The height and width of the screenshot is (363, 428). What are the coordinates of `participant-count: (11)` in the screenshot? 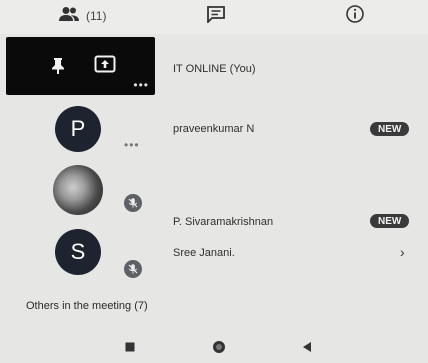 It's located at (96, 16).